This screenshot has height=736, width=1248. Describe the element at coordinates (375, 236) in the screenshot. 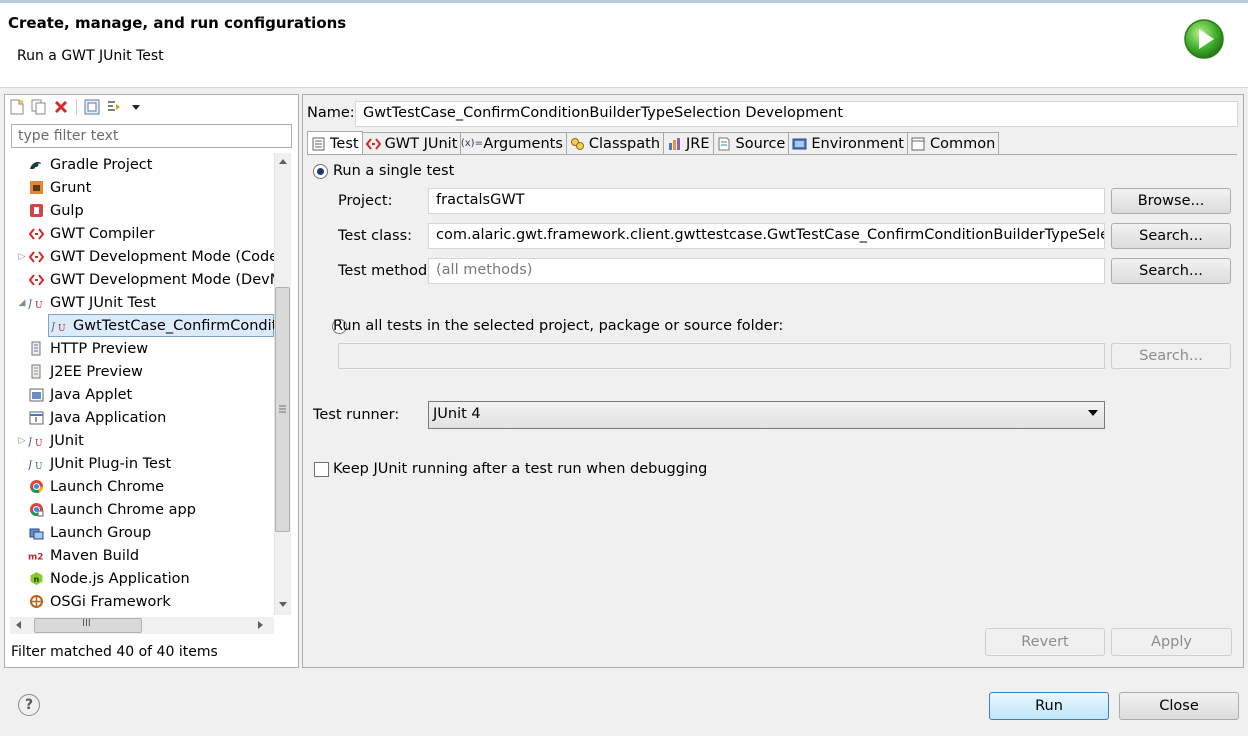

I see `test-class-label: Test class:` at that location.